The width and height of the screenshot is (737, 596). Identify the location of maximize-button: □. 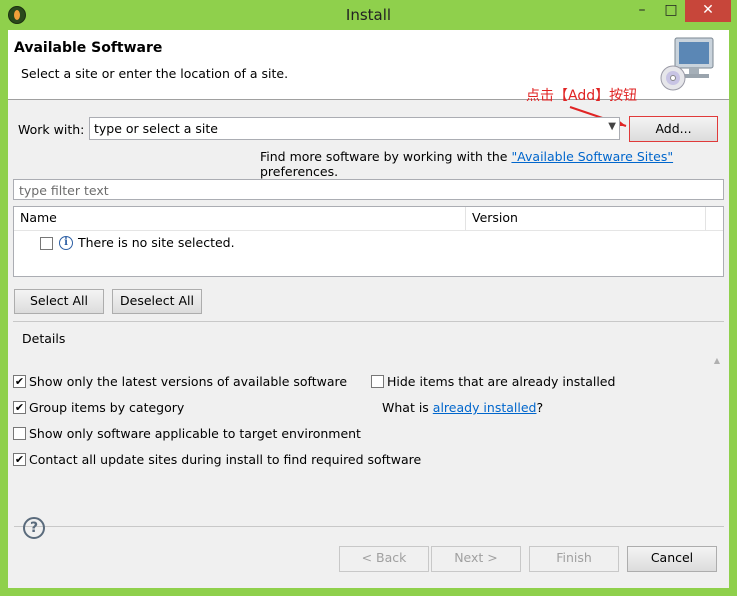
(671, 11).